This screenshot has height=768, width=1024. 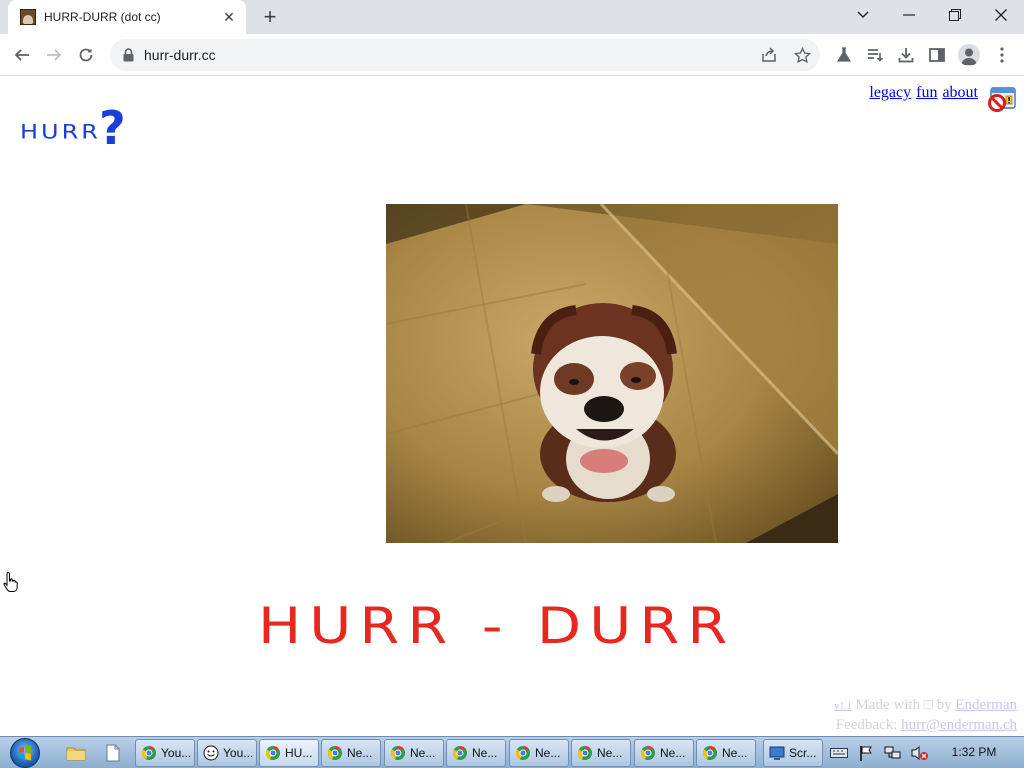 I want to click on new-tab-button: +, so click(x=270, y=17).